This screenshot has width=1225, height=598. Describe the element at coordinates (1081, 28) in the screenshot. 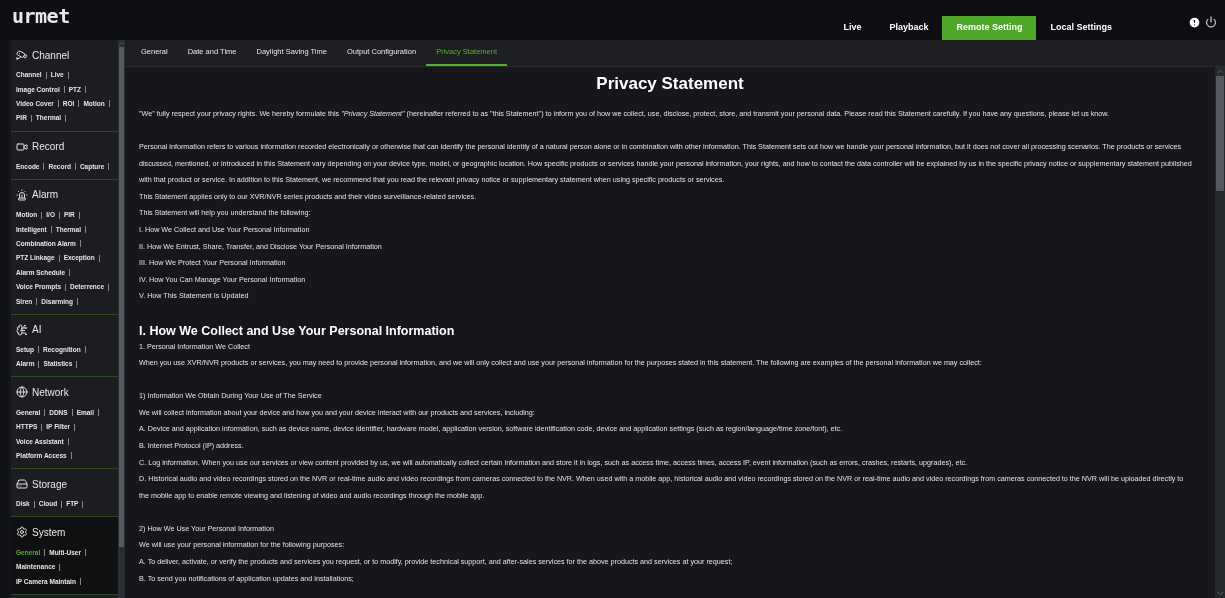

I see `nav-tab: Local Settings` at that location.